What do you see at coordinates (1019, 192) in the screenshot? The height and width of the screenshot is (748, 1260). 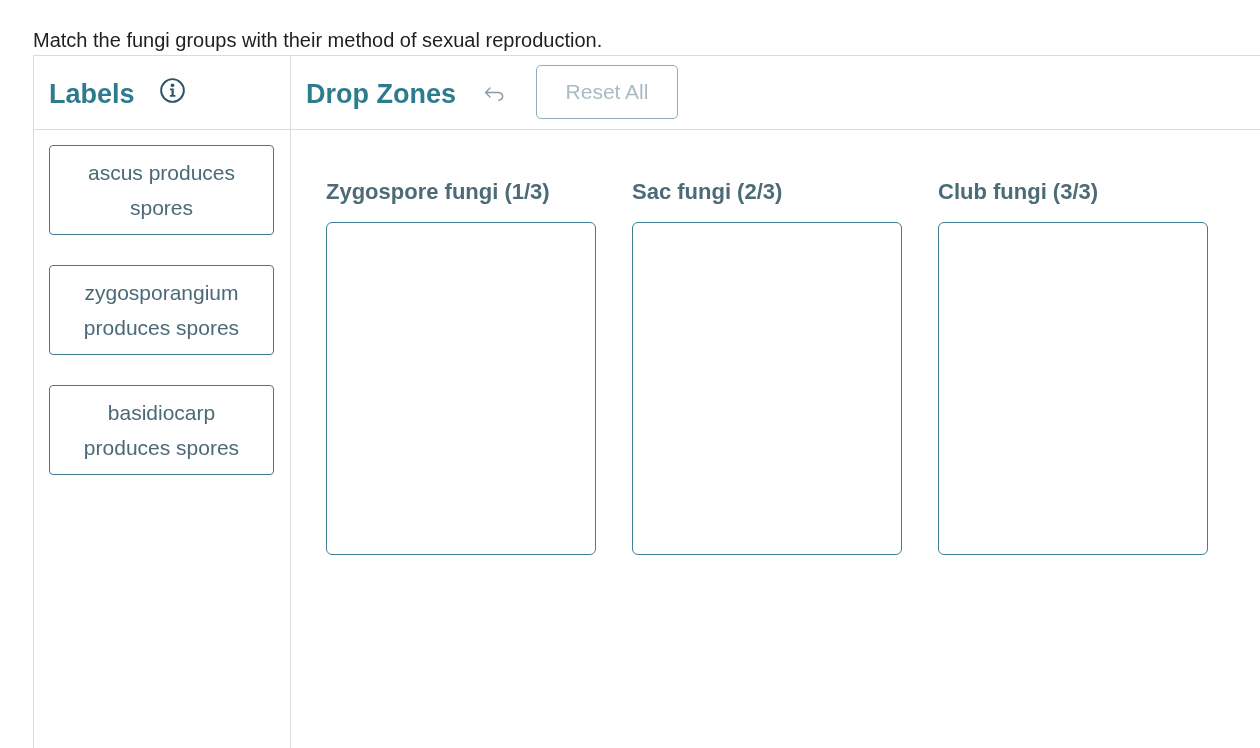 I see `drop-zone-heading: Club fungi (3/3)` at bounding box center [1019, 192].